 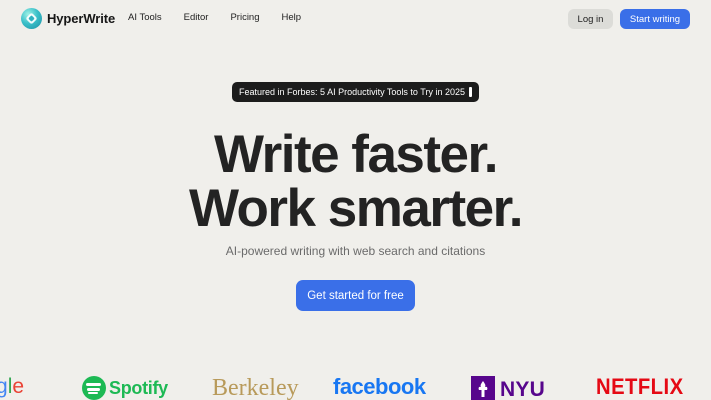 What do you see at coordinates (31, 18) in the screenshot?
I see `hyperwrite-logo-icon` at bounding box center [31, 18].